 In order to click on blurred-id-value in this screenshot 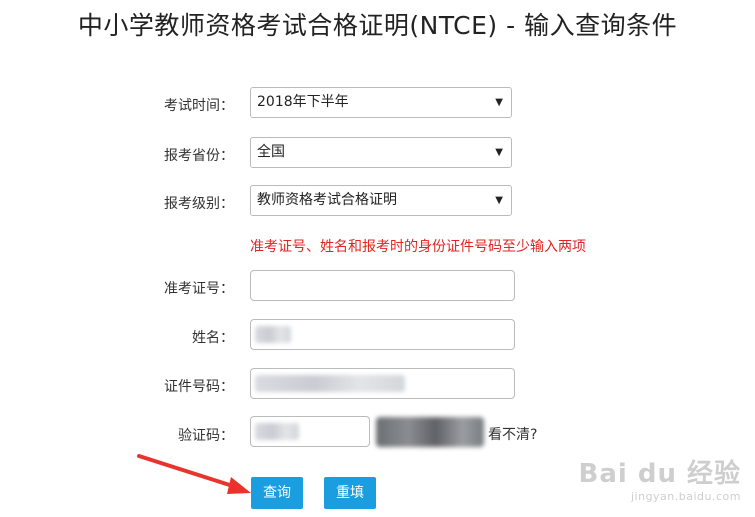, I will do `click(330, 383)`.